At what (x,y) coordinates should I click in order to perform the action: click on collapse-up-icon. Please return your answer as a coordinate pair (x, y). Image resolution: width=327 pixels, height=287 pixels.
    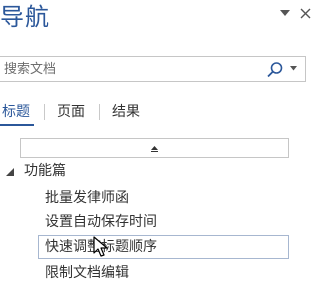
    Looking at the image, I should click on (154, 148).